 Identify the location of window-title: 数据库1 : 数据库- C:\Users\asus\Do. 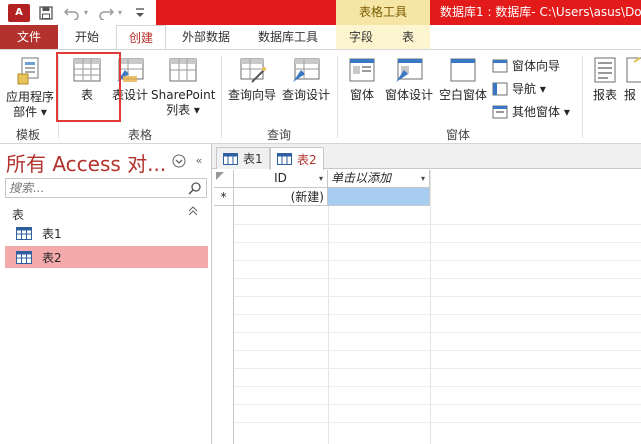
(540, 12).